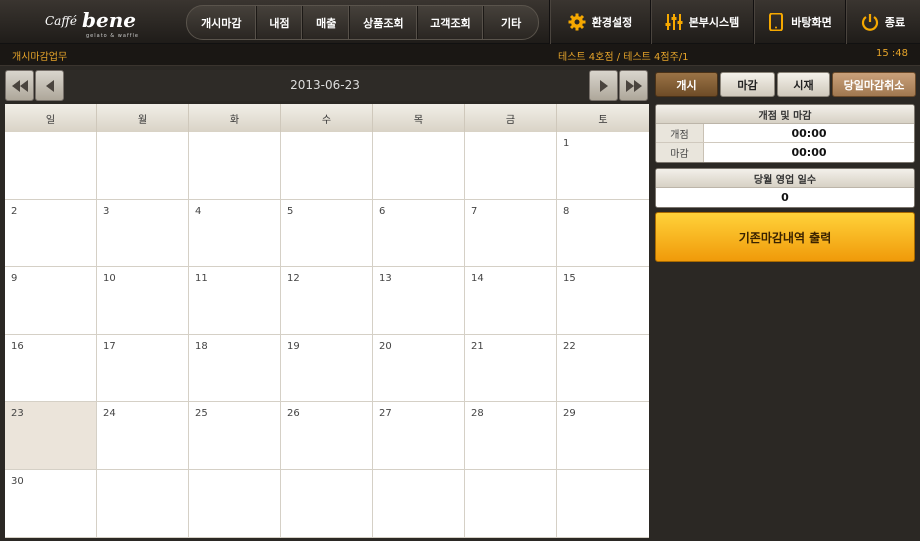  Describe the element at coordinates (803, 84) in the screenshot. I see `tab-cash: 시재` at that location.